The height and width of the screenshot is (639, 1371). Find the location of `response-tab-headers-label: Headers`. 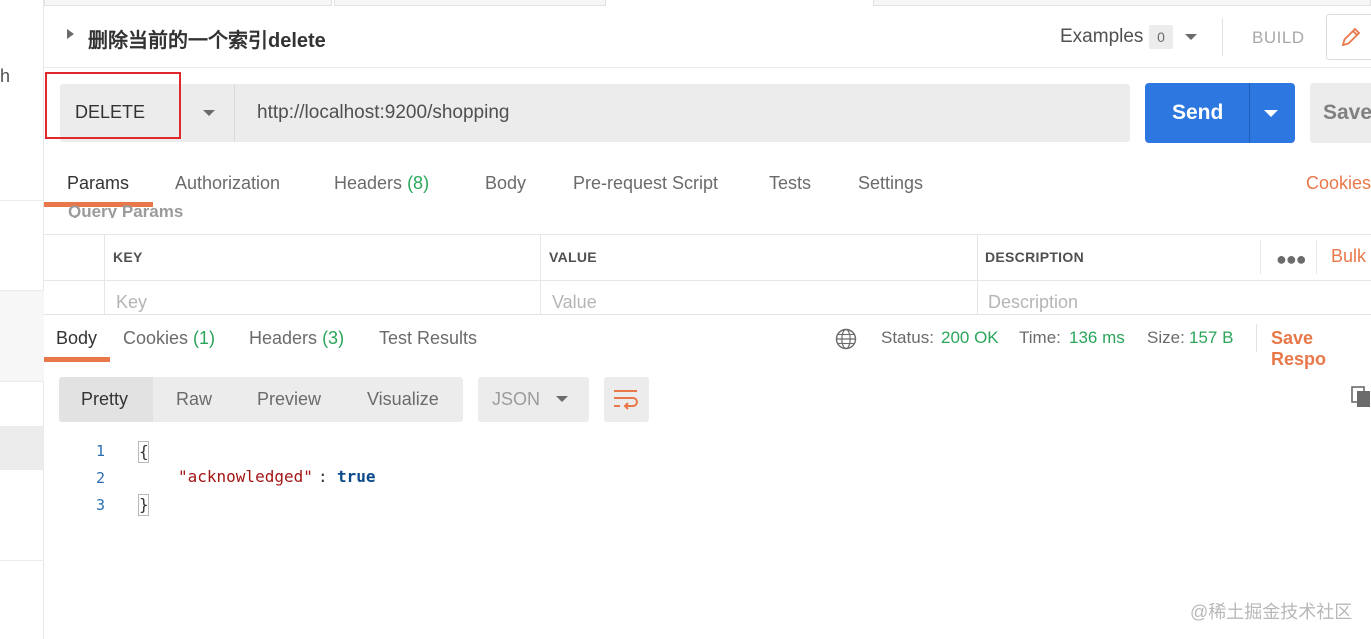

response-tab-headers-label: Headers is located at coordinates (283, 338).